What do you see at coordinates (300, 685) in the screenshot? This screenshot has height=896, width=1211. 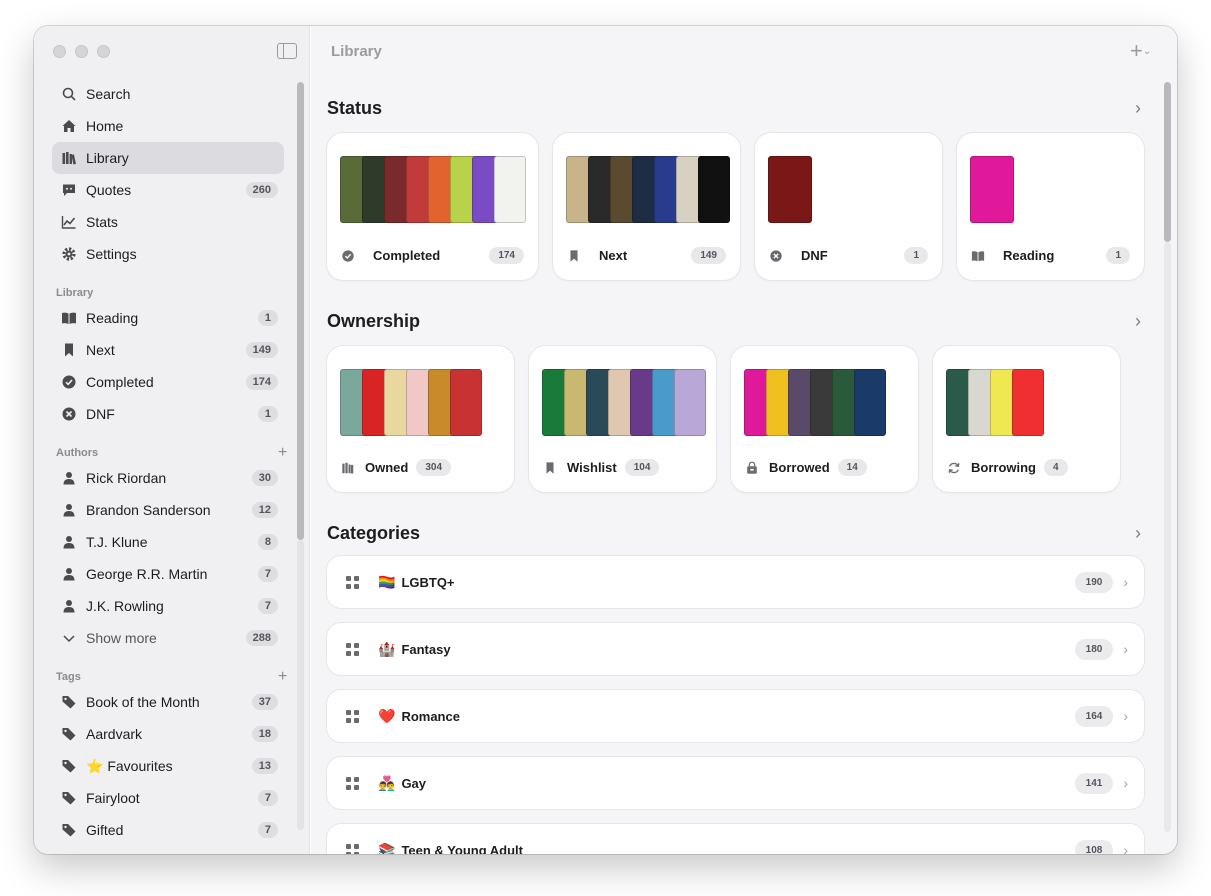 I see `sidebar-scroll-track` at bounding box center [300, 685].